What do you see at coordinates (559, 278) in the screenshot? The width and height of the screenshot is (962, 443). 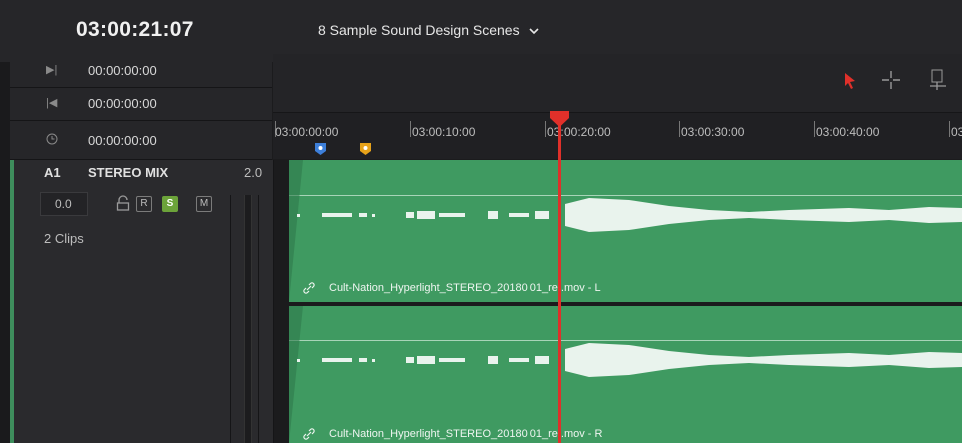 I see `playhead` at bounding box center [559, 278].